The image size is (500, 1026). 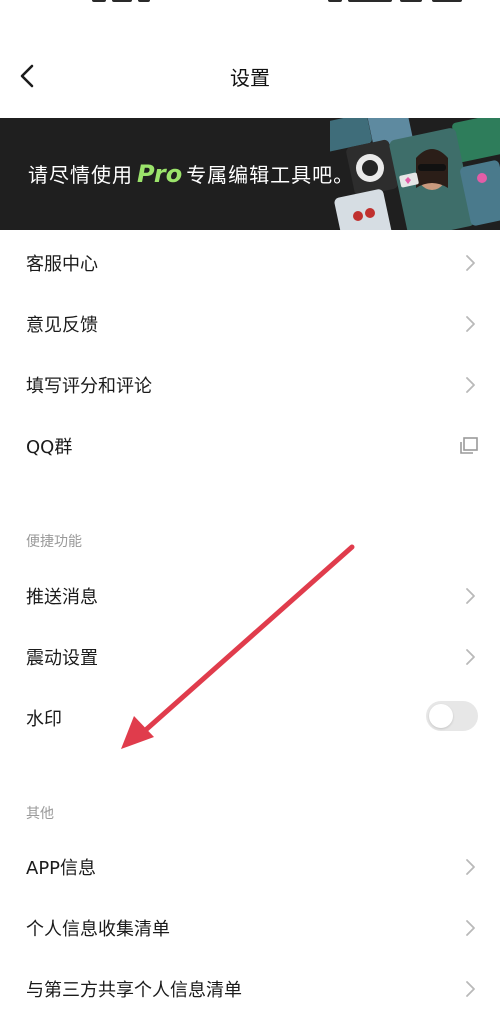 What do you see at coordinates (250, 445) in the screenshot?
I see `row-qq-group: QQ群` at bounding box center [250, 445].